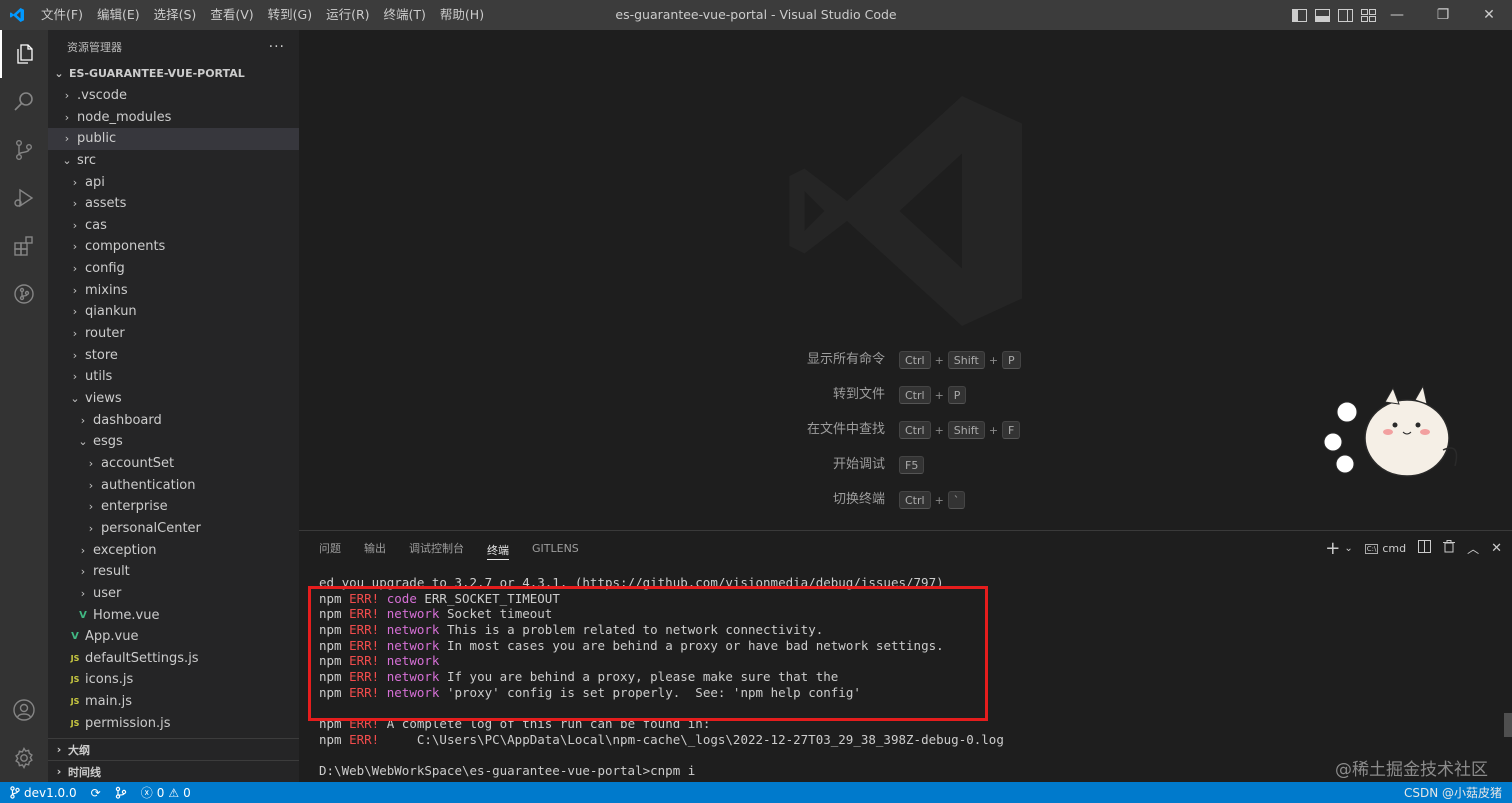 The image size is (1512, 803). What do you see at coordinates (24, 294) in the screenshot?
I see `gitlens-icon` at bounding box center [24, 294].